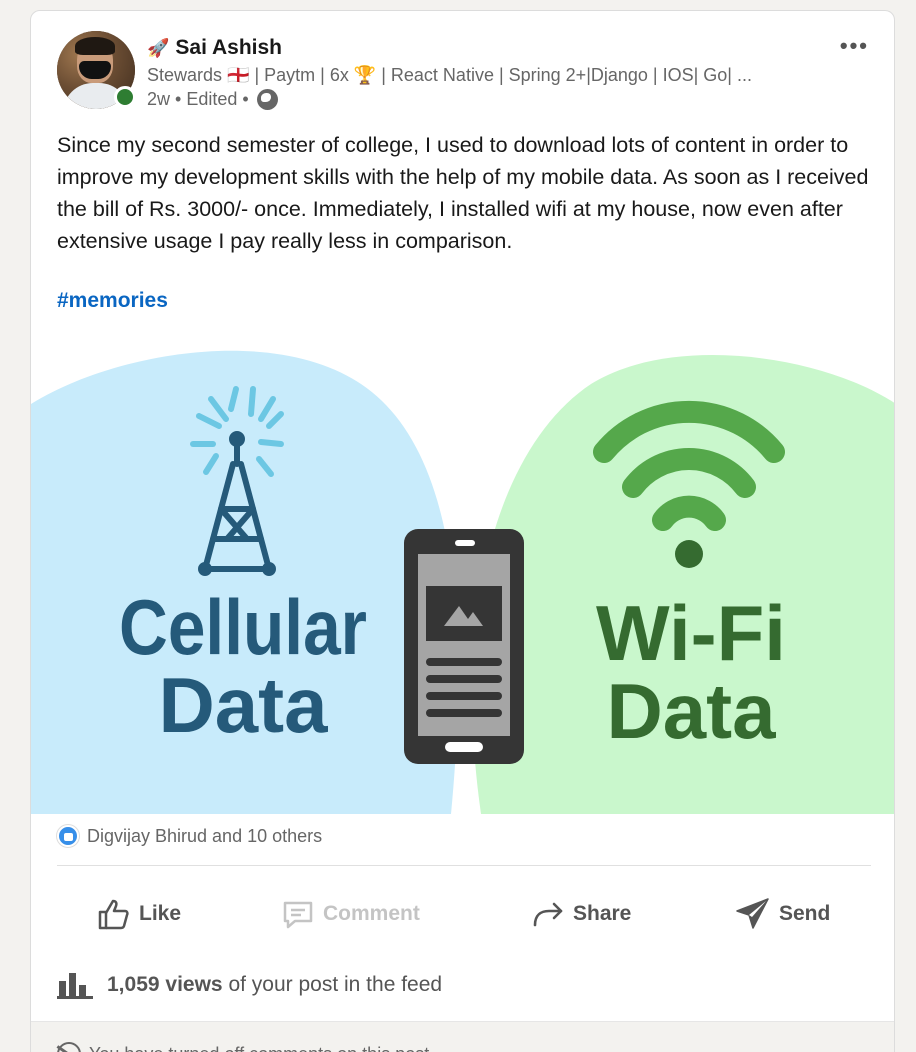 The width and height of the screenshot is (916, 1052). I want to click on like-reaction-icon, so click(68, 836).